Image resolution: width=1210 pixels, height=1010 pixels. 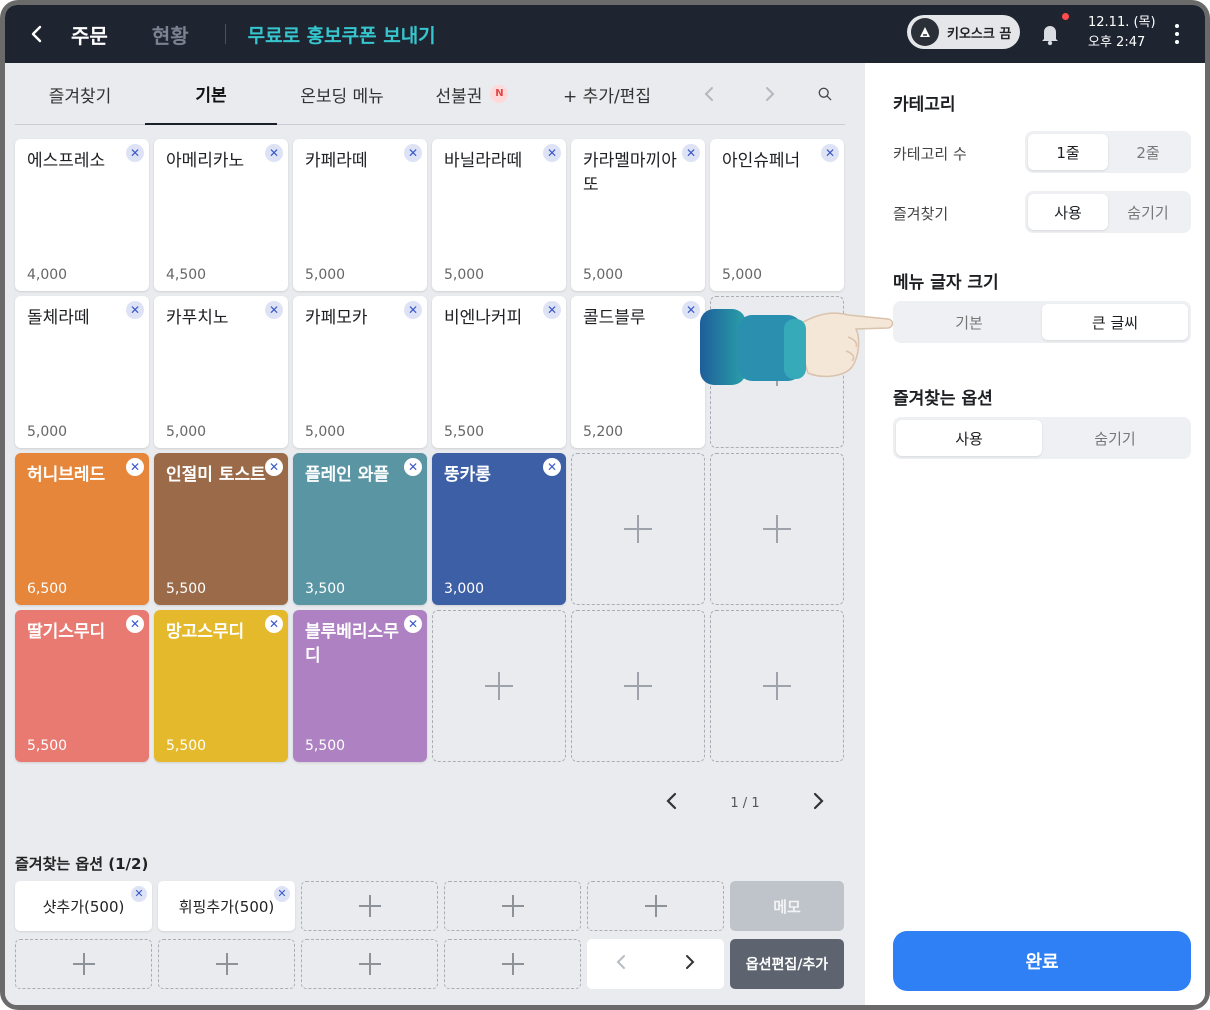 I want to click on menu-item: 망고스무디 5,500 ✕, so click(x=221, y=686).